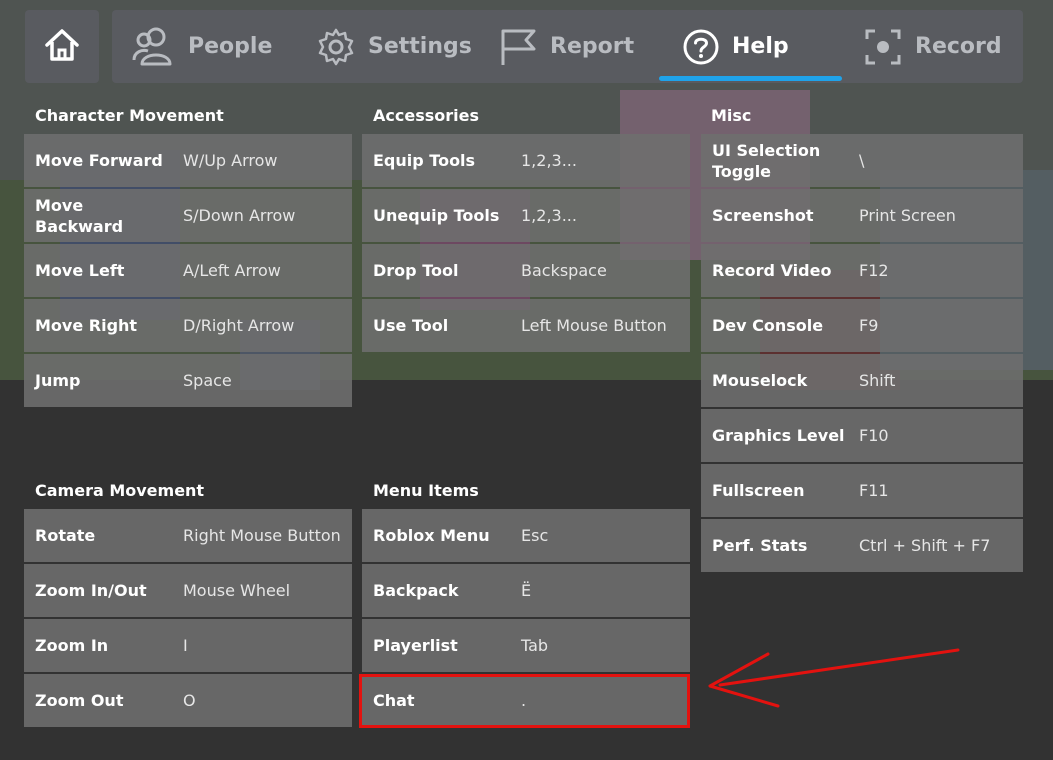 This screenshot has height=760, width=1053. I want to click on keybind-row: Use Tool Left Mouse Button, so click(526, 325).